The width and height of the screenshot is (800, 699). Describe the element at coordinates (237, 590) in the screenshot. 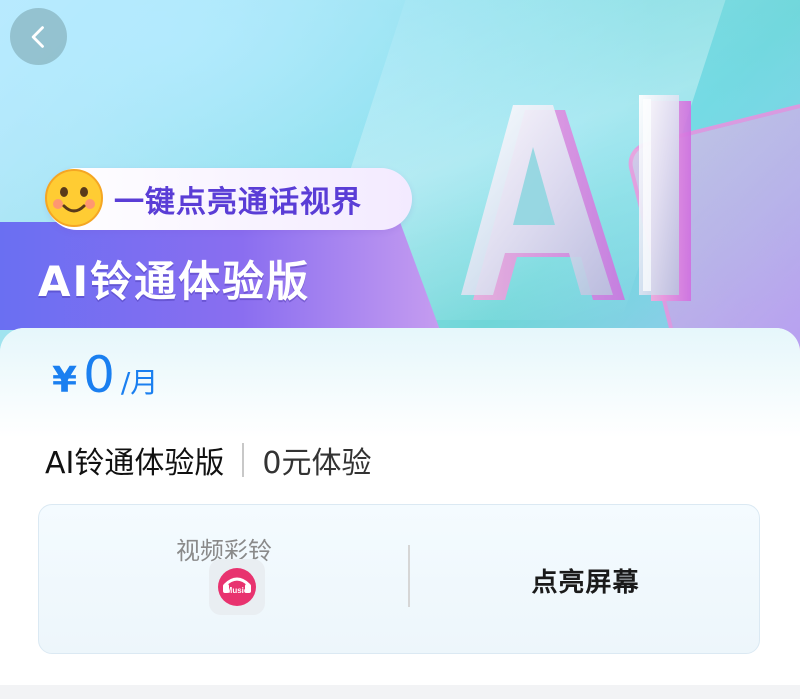

I see `music-icon-text: Music` at that location.